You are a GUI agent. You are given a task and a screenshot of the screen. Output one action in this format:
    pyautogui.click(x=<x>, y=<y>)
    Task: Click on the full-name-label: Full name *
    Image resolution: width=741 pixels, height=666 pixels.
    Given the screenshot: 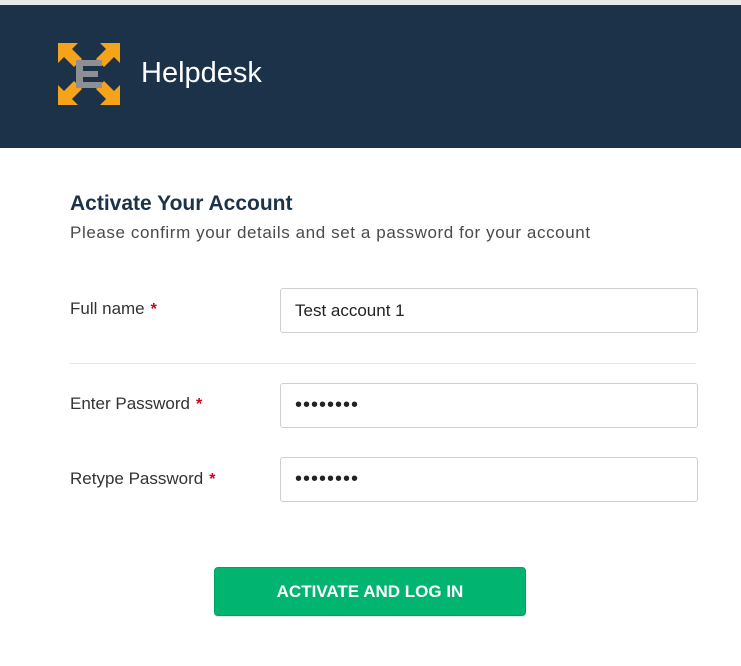 What is the action you would take?
    pyautogui.click(x=113, y=309)
    